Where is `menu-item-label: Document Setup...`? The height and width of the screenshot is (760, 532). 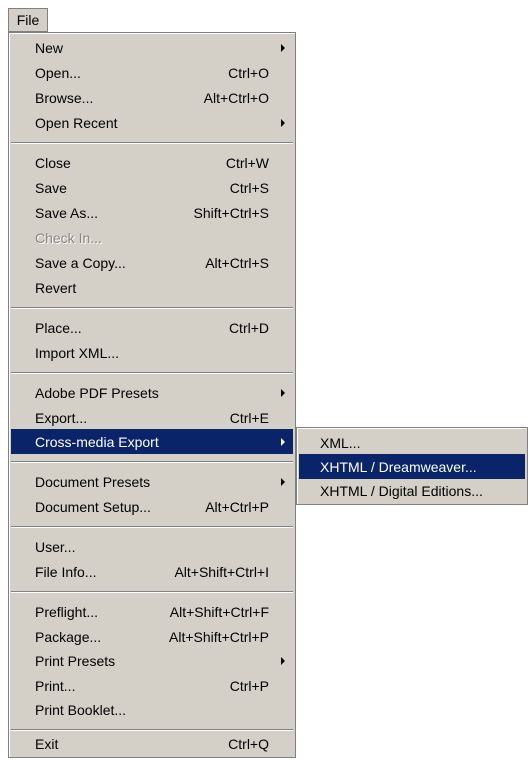 menu-item-label: Document Setup... is located at coordinates (93, 506).